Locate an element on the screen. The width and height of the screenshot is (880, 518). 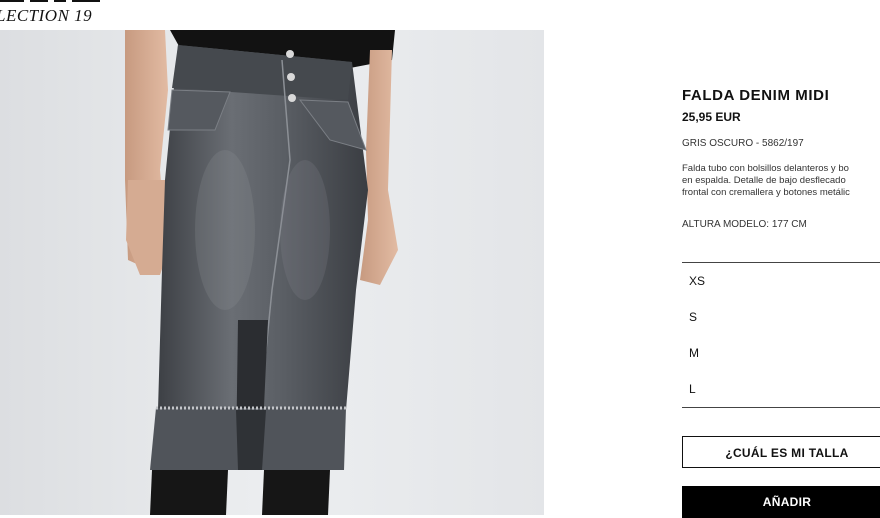
model-height: ALTURA MODELO: 177 CM is located at coordinates (744, 224).